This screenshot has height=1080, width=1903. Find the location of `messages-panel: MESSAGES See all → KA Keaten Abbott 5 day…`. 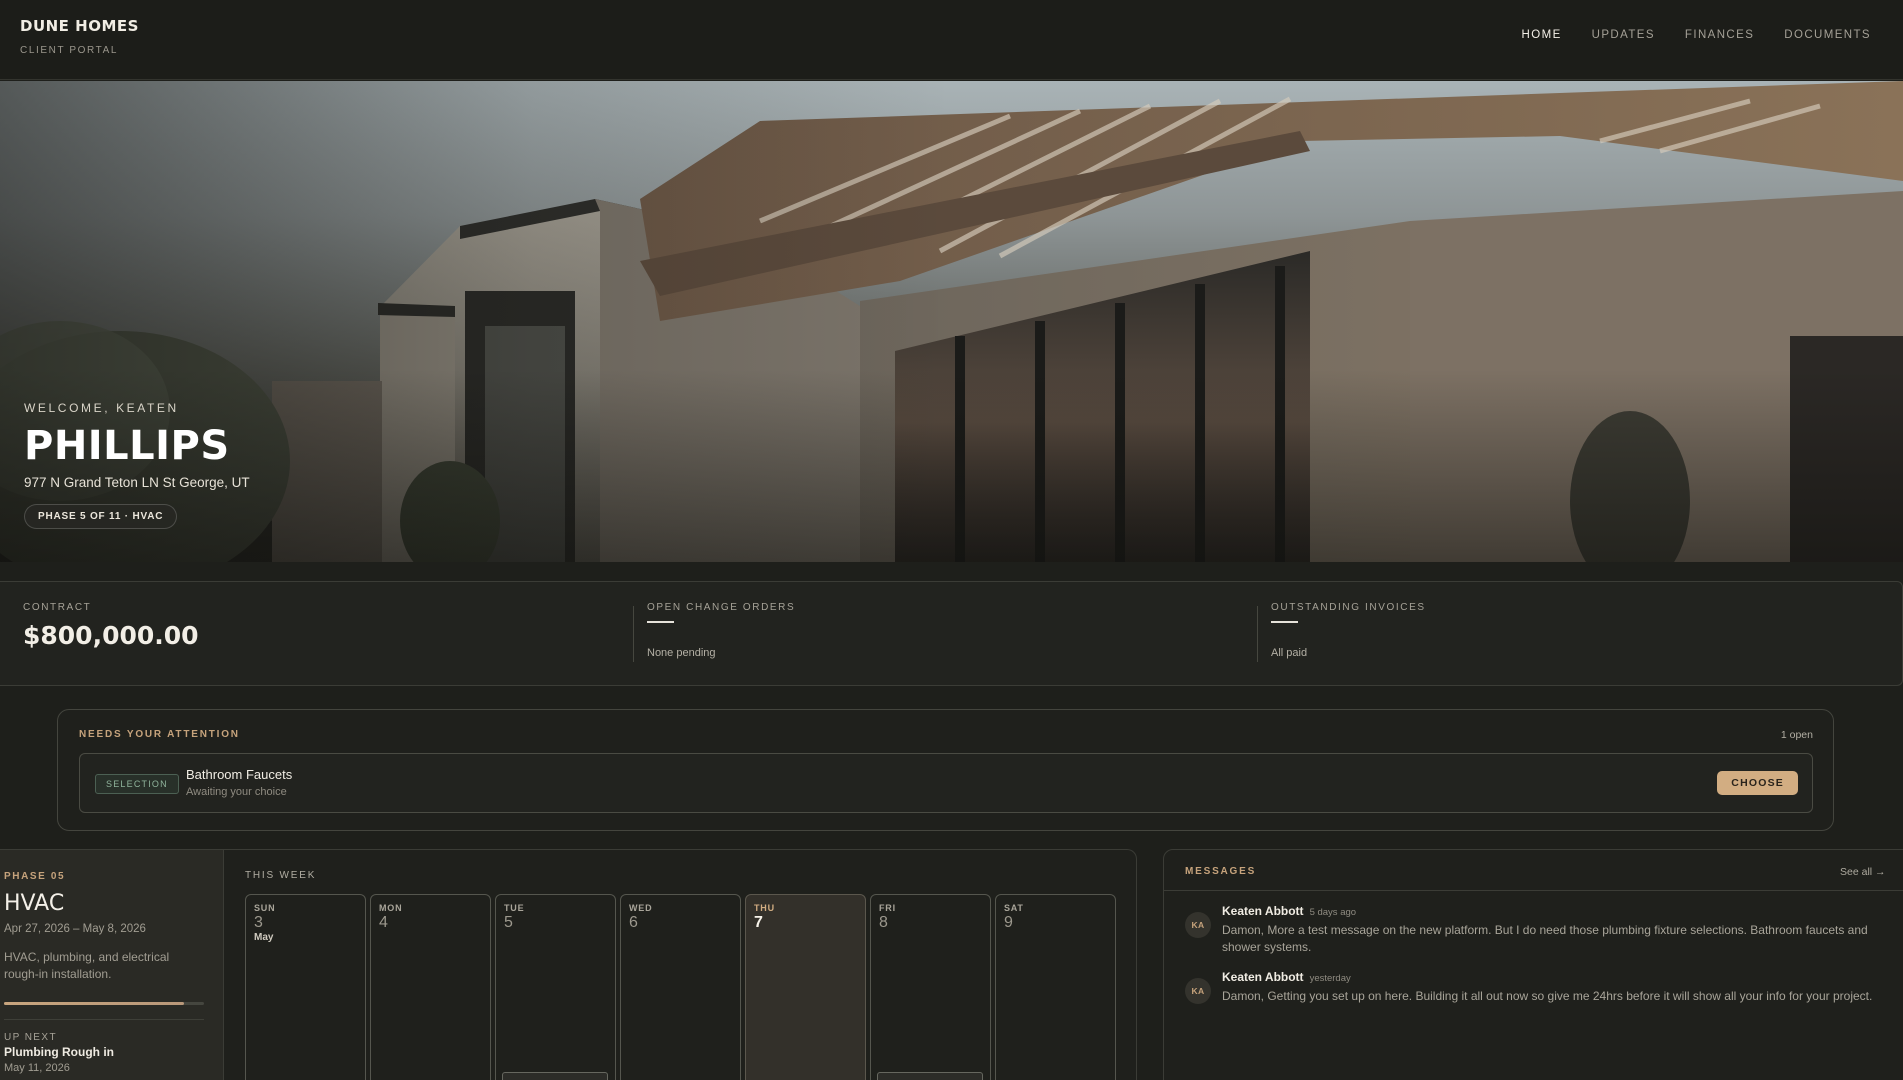

messages-panel: MESSAGES See all → KA Keaten Abbott 5 day… is located at coordinates (1533, 964).